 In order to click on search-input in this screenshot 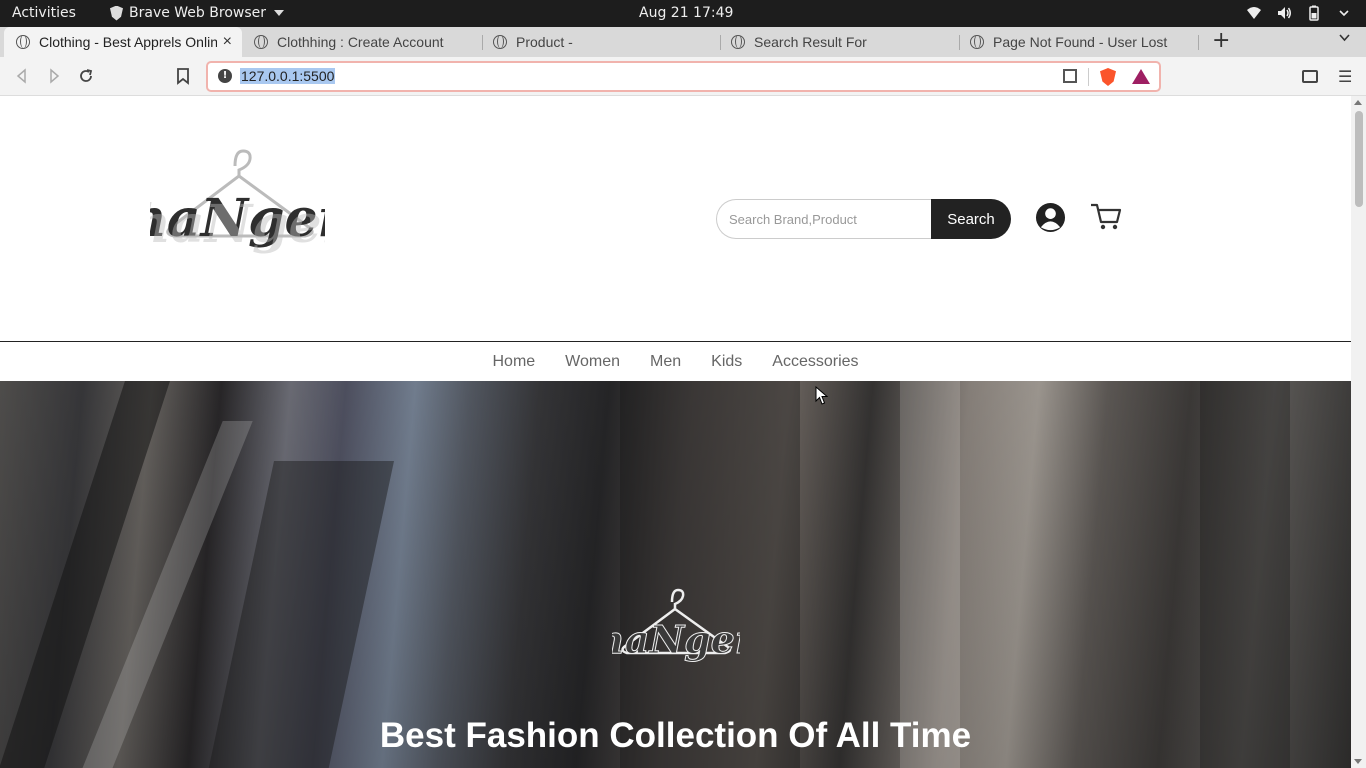, I will do `click(824, 219)`.